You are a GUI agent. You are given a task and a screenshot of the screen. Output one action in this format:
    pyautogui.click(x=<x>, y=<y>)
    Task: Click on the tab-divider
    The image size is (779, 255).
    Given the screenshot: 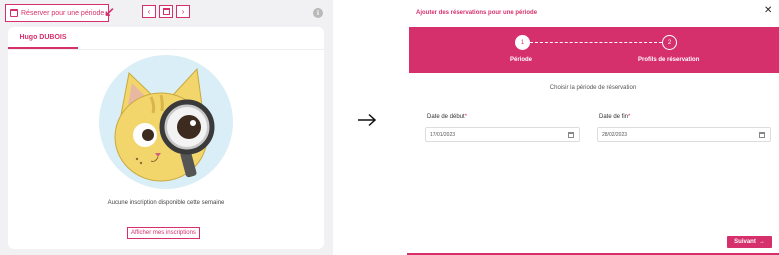 What is the action you would take?
    pyautogui.click(x=166, y=49)
    